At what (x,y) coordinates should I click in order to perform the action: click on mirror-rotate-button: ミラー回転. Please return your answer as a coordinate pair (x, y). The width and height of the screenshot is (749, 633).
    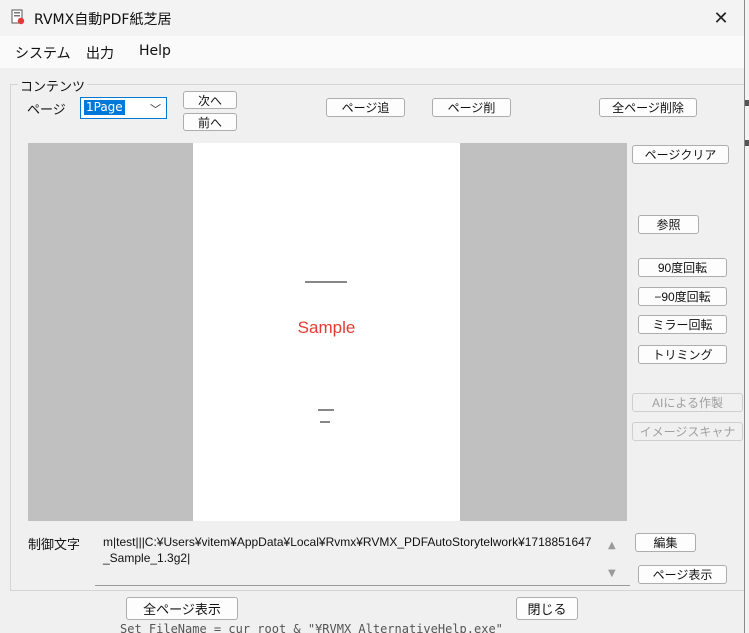
    Looking at the image, I should click on (682, 324).